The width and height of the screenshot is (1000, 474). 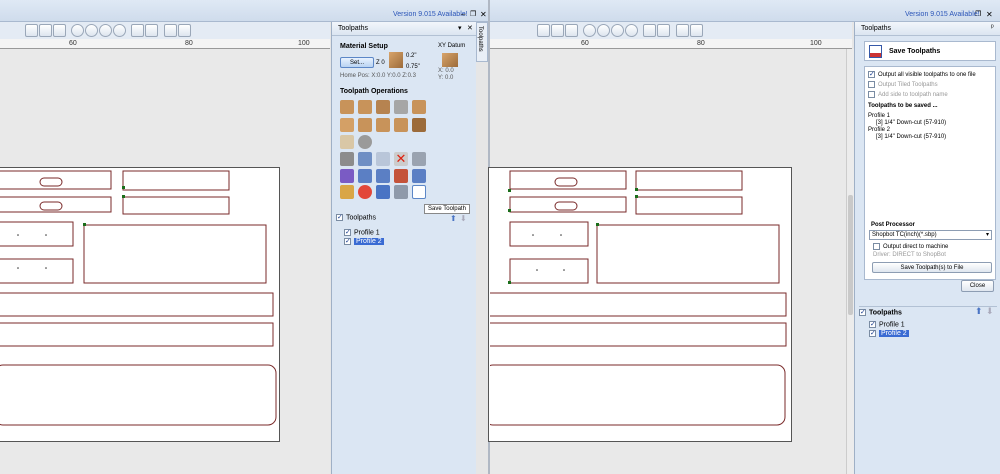 What do you see at coordinates (365, 142) in the screenshot?
I see `finishing-toolpath-icon` at bounding box center [365, 142].